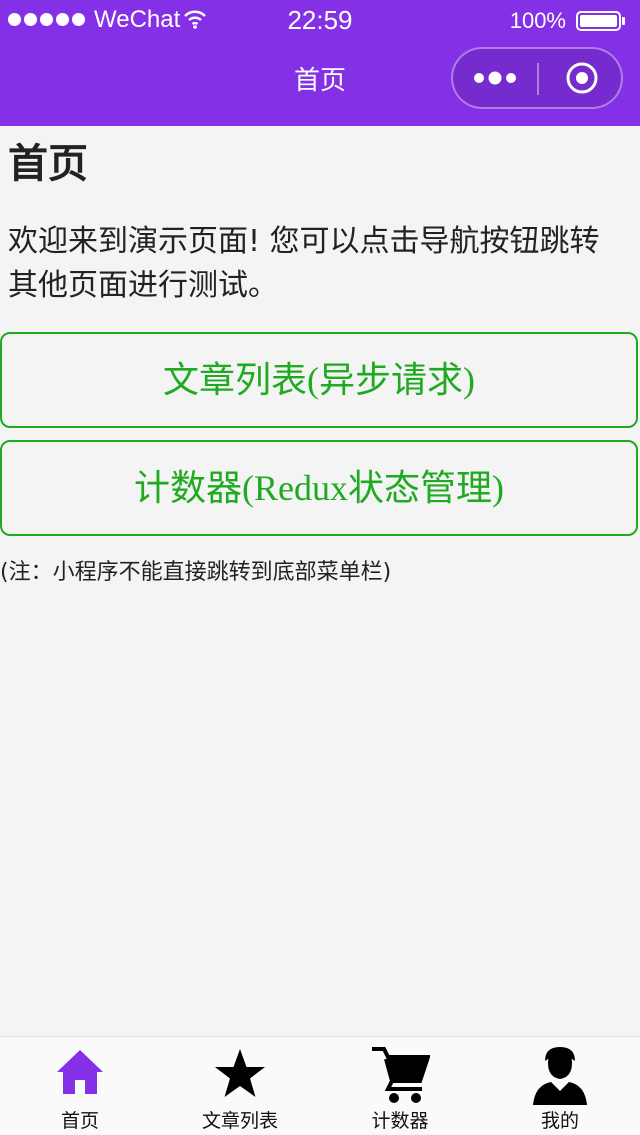 The height and width of the screenshot is (1135, 640). What do you see at coordinates (496, 78) in the screenshot?
I see `more-dots-icon` at bounding box center [496, 78].